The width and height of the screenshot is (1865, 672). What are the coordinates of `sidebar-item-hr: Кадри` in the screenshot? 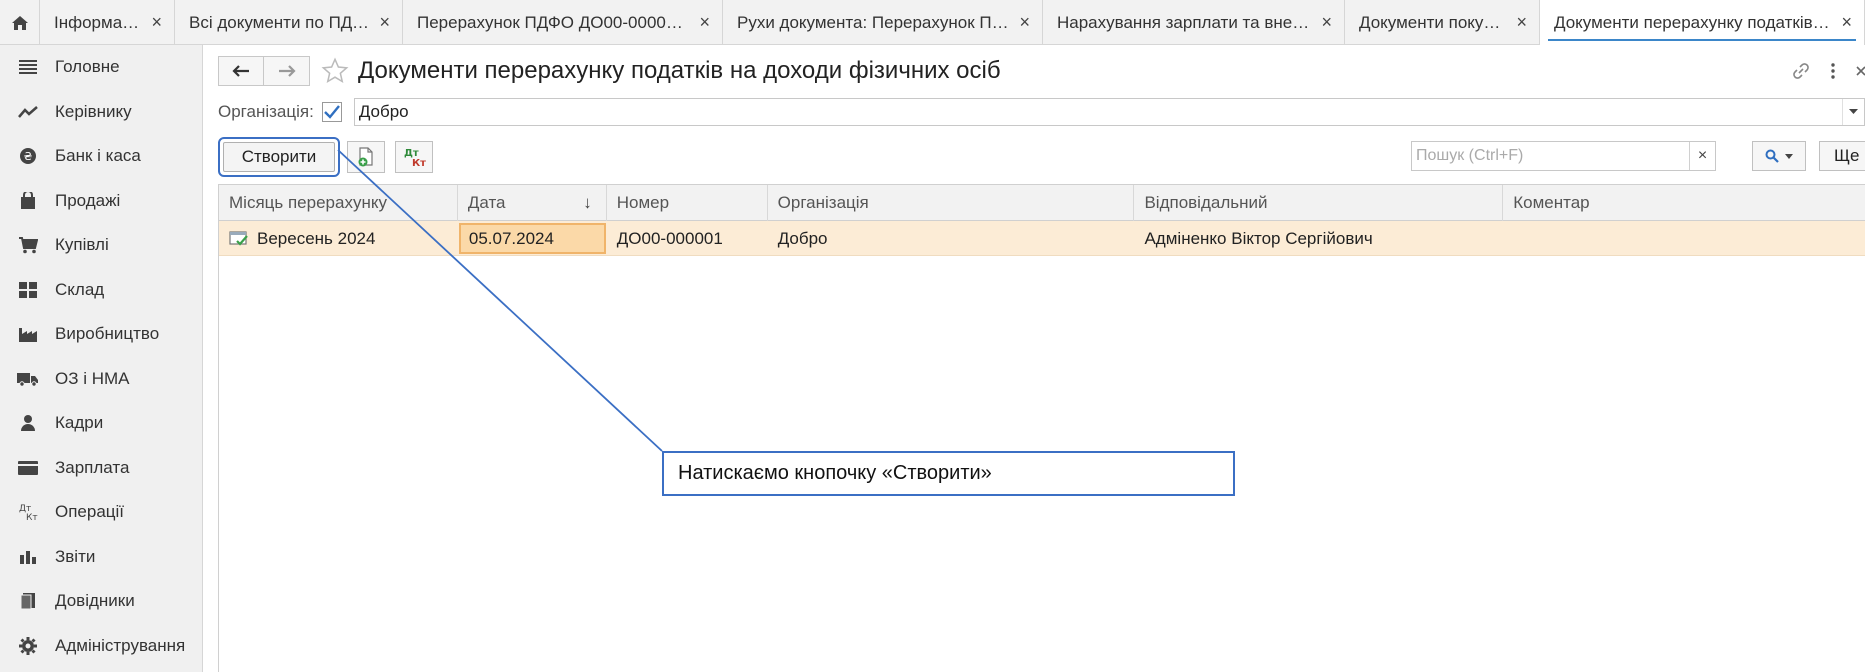 It's located at (101, 423).